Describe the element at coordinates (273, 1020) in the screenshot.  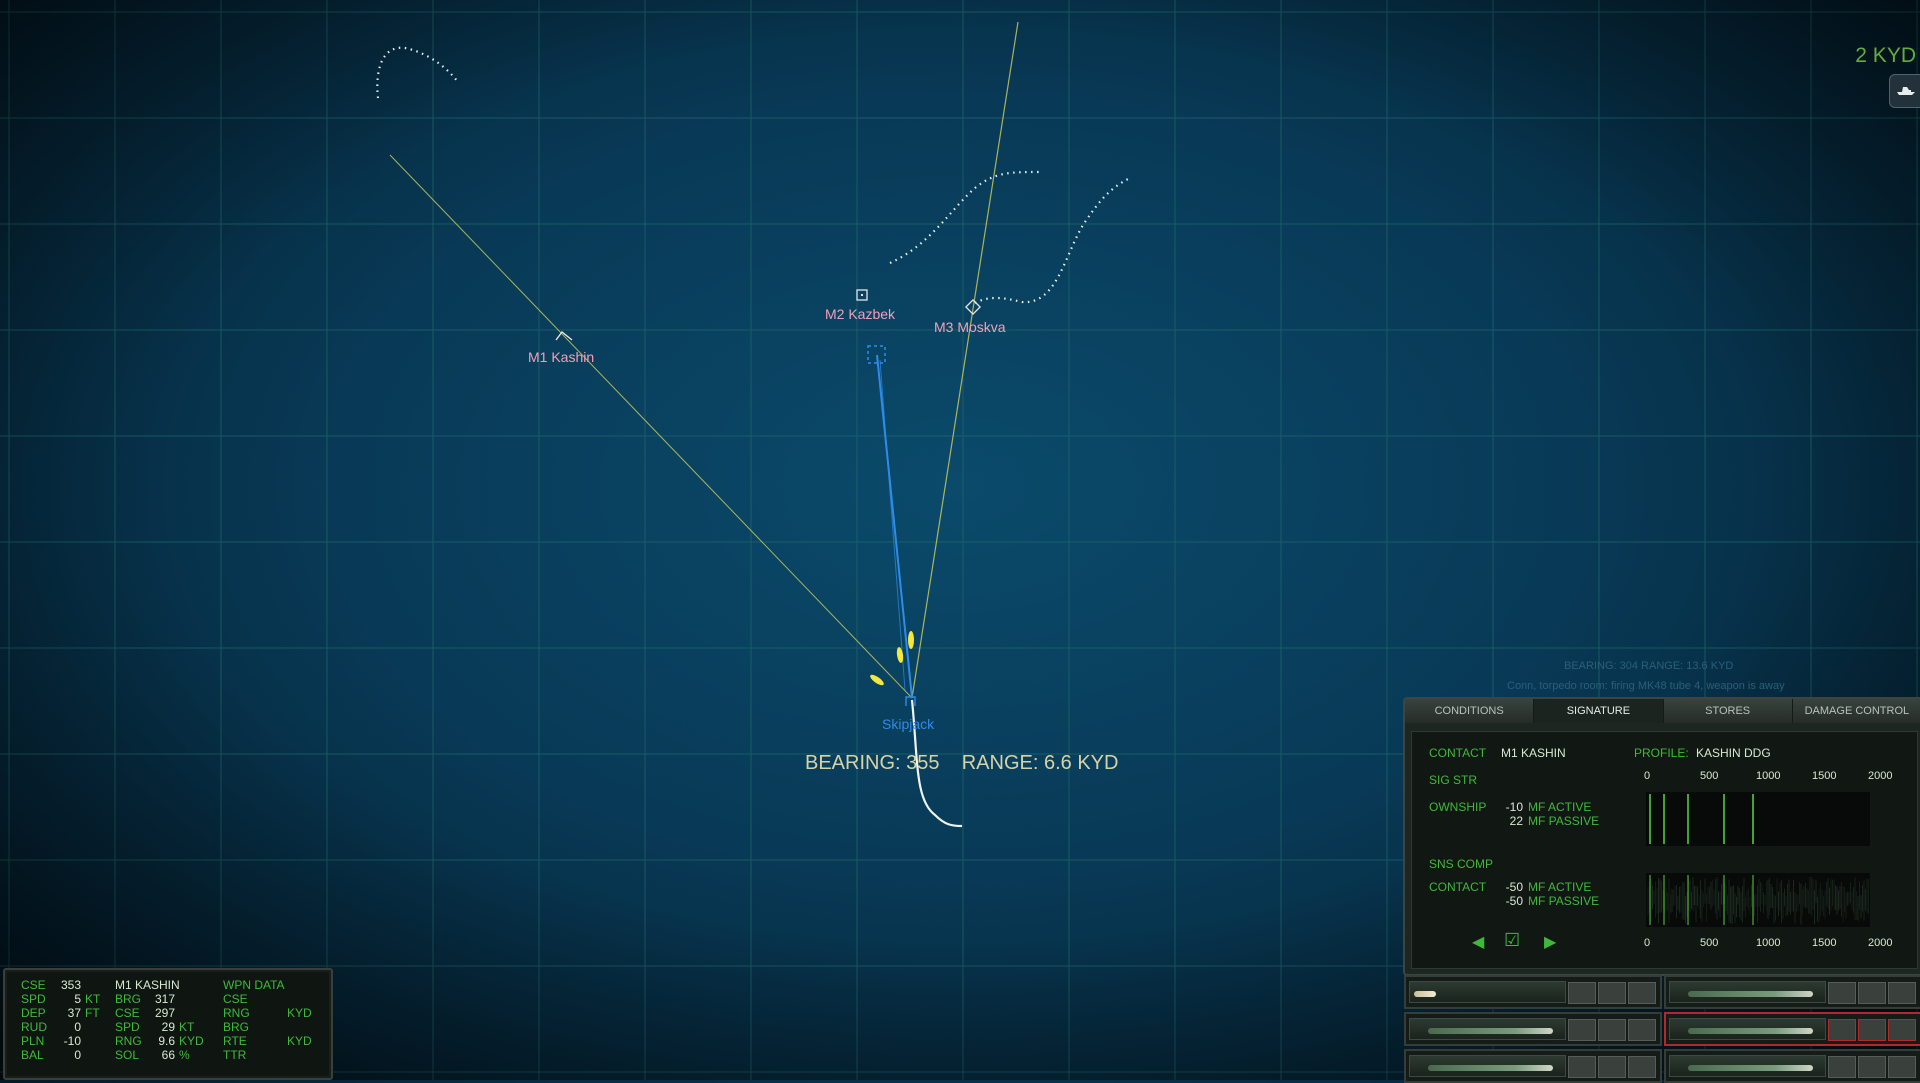
I see `weapon-data-column: WPN DATA CSE RNG KYD BRG RTE KYD TTR` at that location.